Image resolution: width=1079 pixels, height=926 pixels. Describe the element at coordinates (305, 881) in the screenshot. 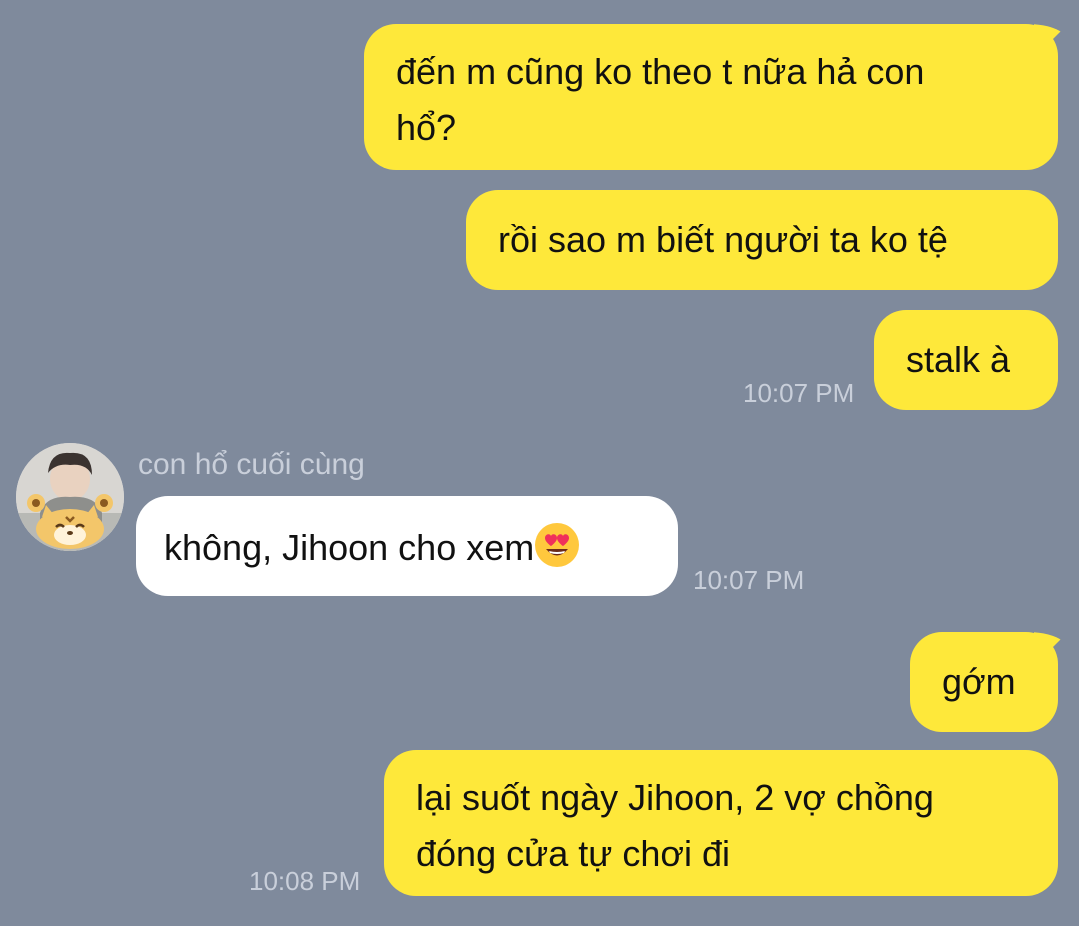

I see `message-timestamp: 10:08 PM` at that location.